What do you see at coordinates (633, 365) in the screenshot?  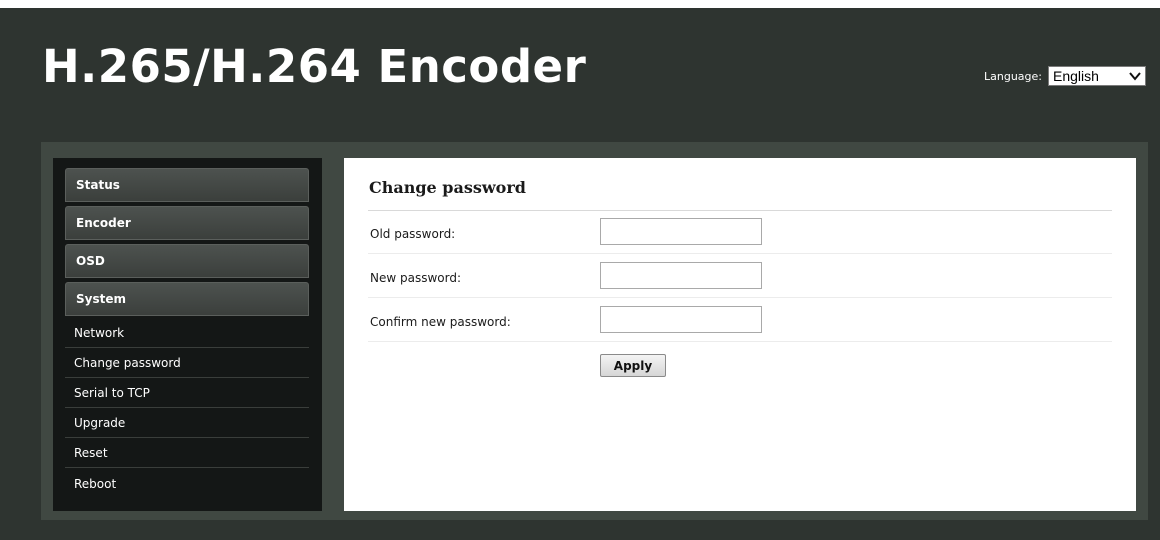 I see `apply-button: Apply` at bounding box center [633, 365].